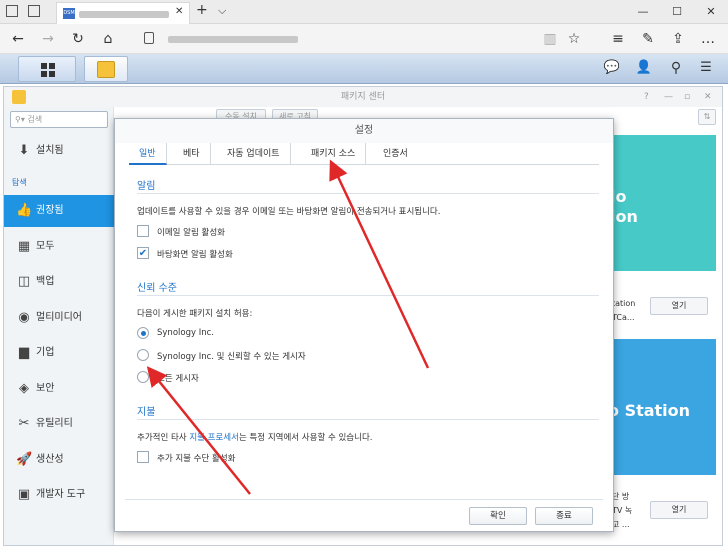  What do you see at coordinates (214, 438) in the screenshot?
I see `payment-processor-link: 지불 프로세서` at bounding box center [214, 438].